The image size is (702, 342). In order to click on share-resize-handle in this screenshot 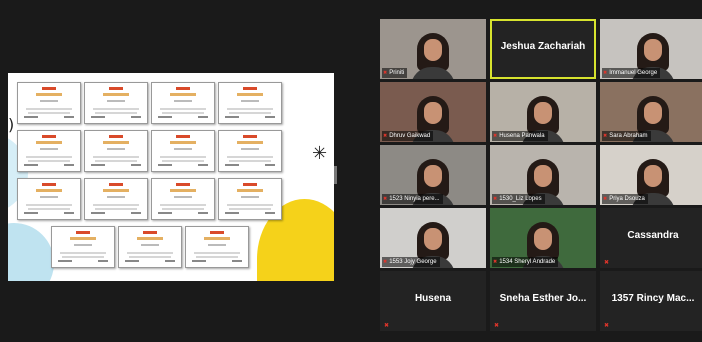, I will do `click(335, 175)`.